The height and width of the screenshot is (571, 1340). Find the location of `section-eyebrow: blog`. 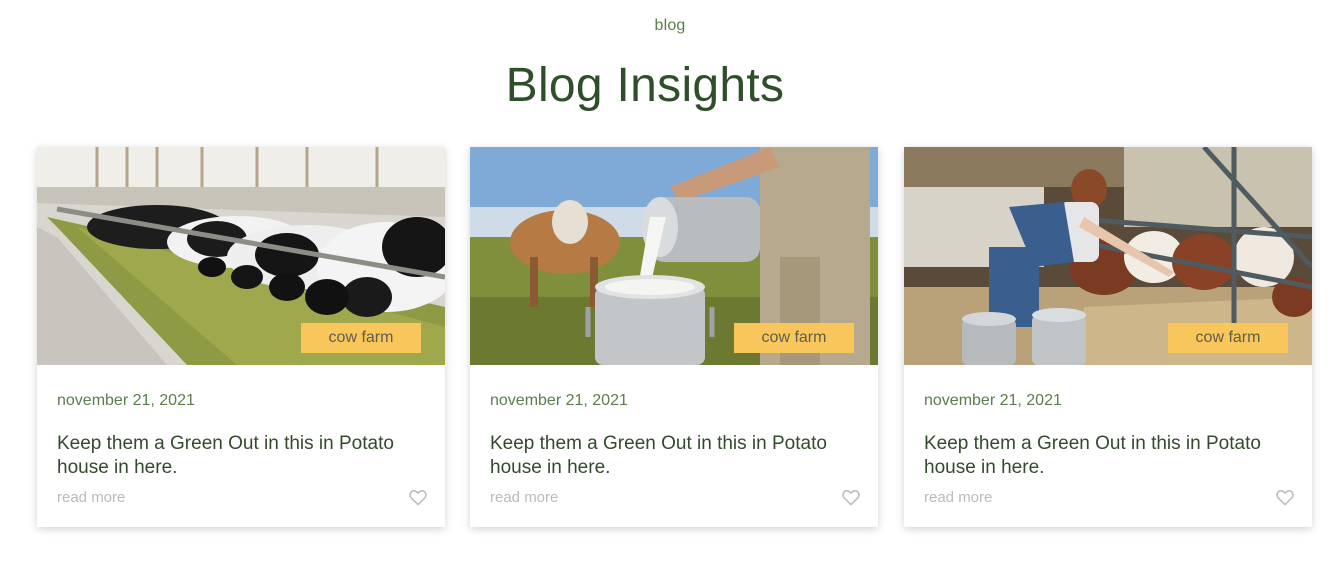

section-eyebrow: blog is located at coordinates (670, 25).